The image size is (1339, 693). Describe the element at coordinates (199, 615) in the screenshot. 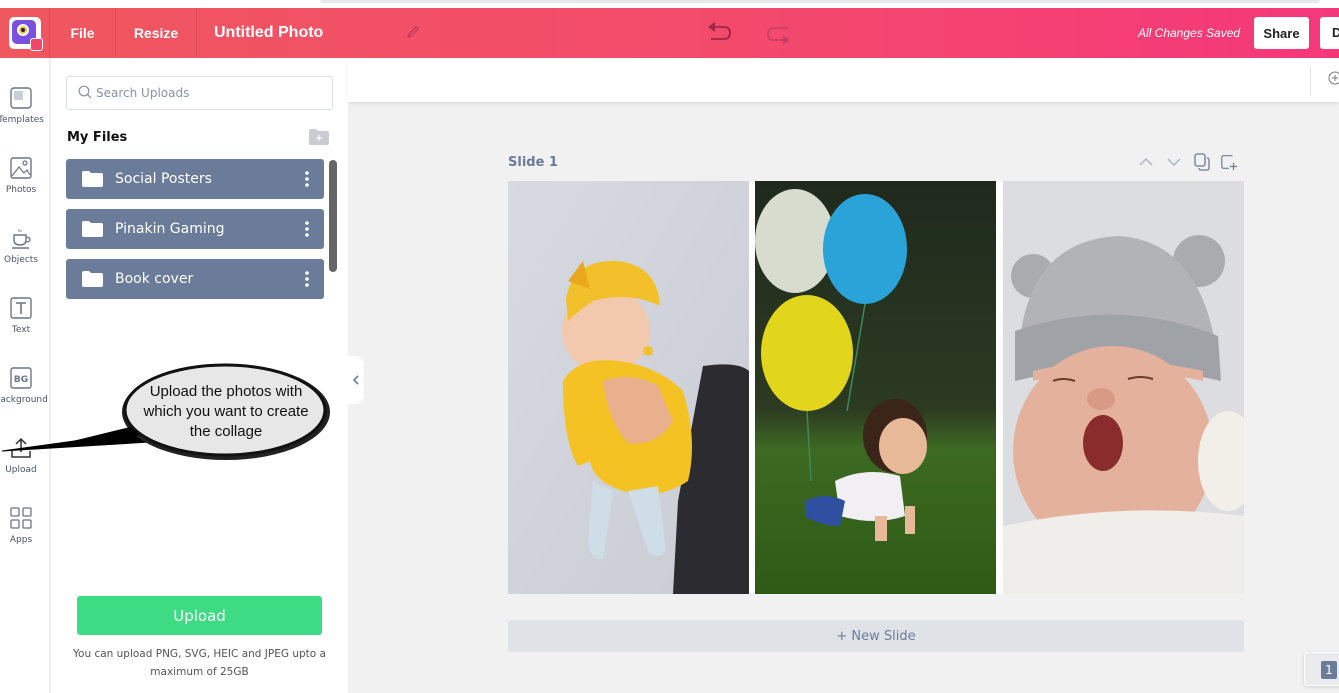

I see `upload-button: Upload` at that location.